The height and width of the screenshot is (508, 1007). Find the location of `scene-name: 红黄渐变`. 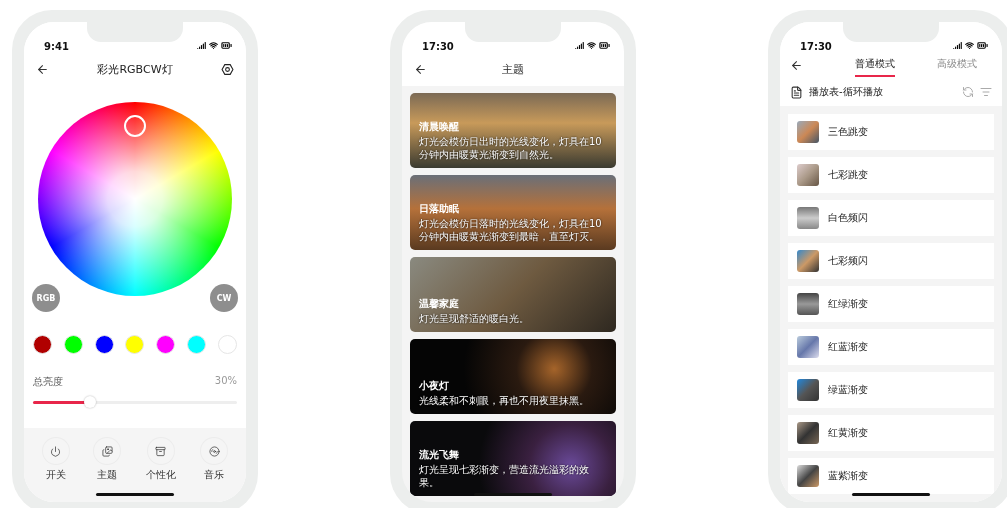

scene-name: 红黄渐变 is located at coordinates (848, 433).